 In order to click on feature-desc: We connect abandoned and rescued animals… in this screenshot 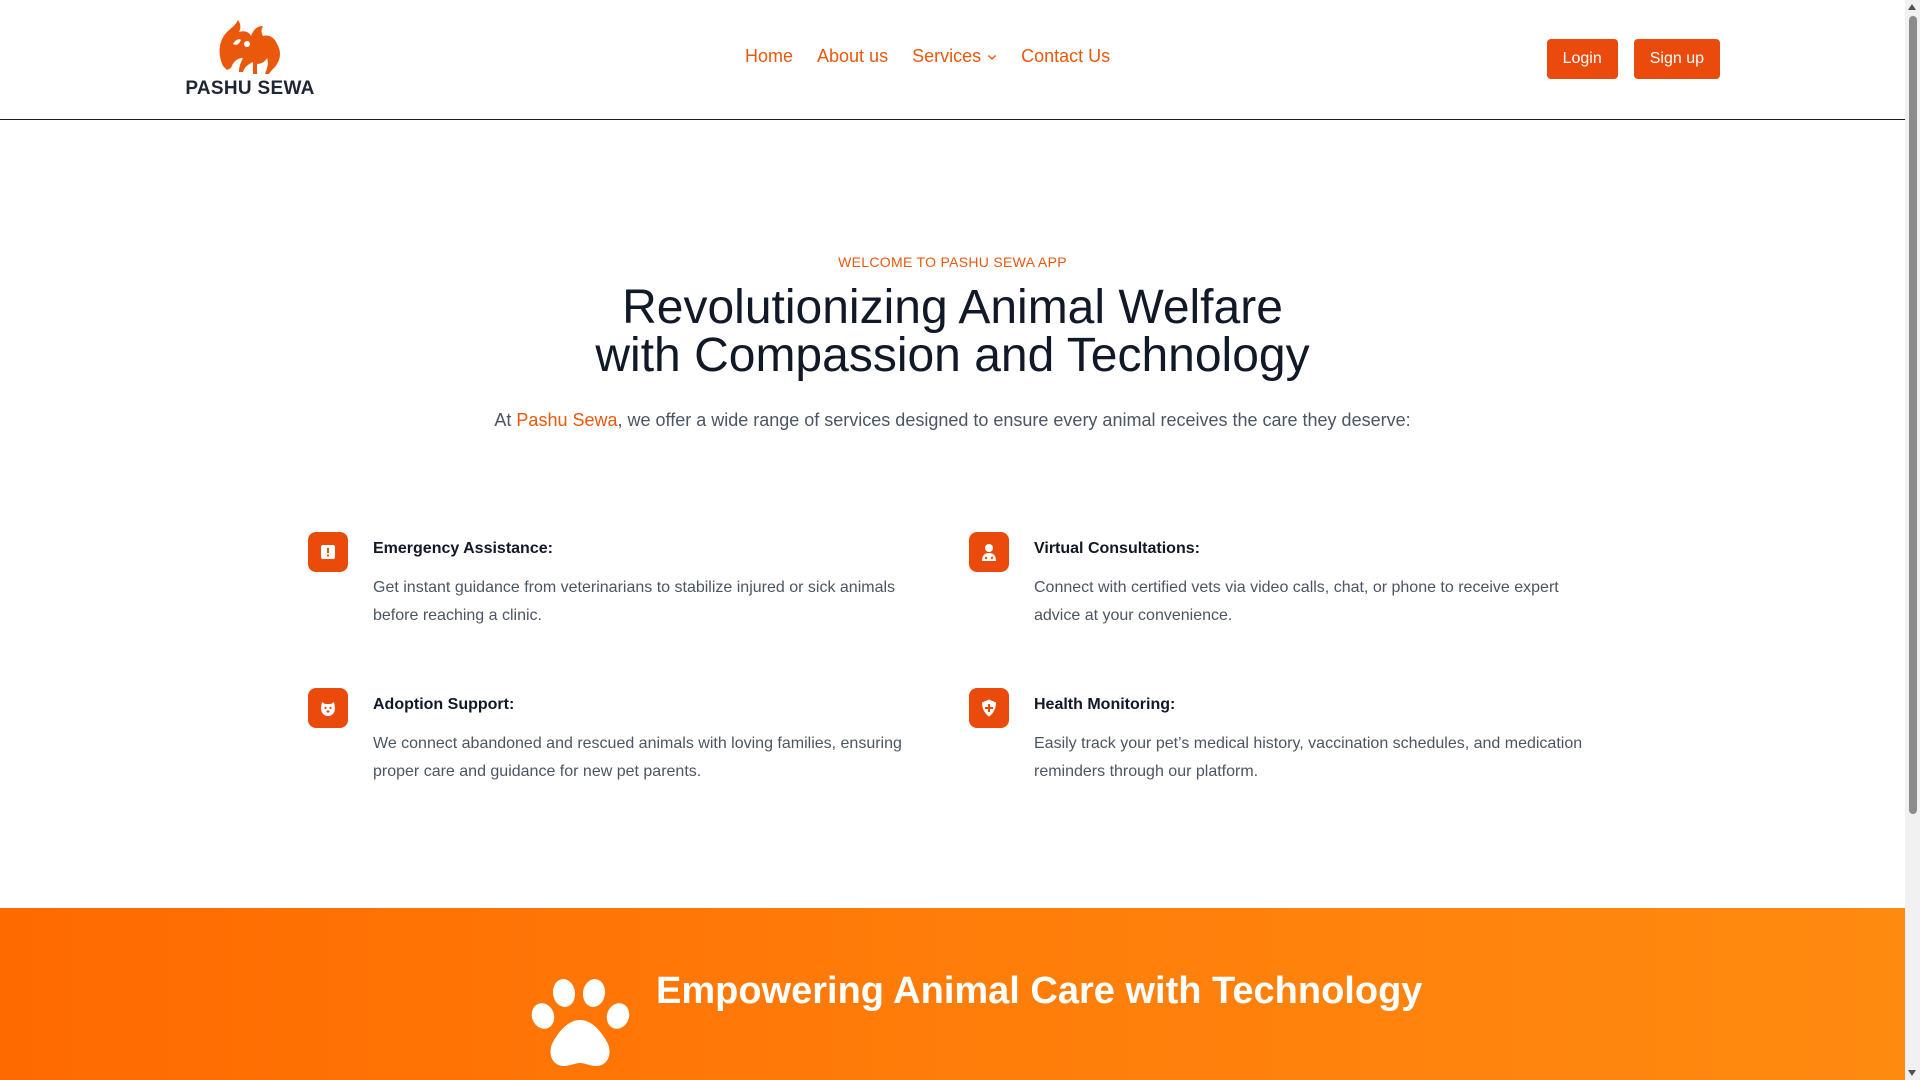, I will do `click(637, 757)`.